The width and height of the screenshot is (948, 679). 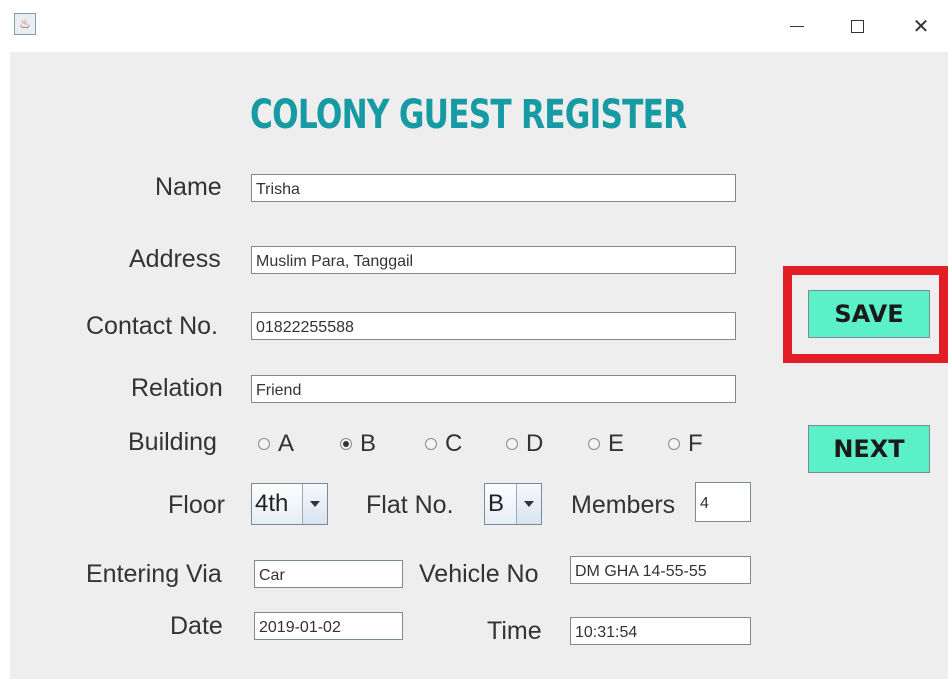 What do you see at coordinates (493, 326) in the screenshot?
I see `contact-field` at bounding box center [493, 326].